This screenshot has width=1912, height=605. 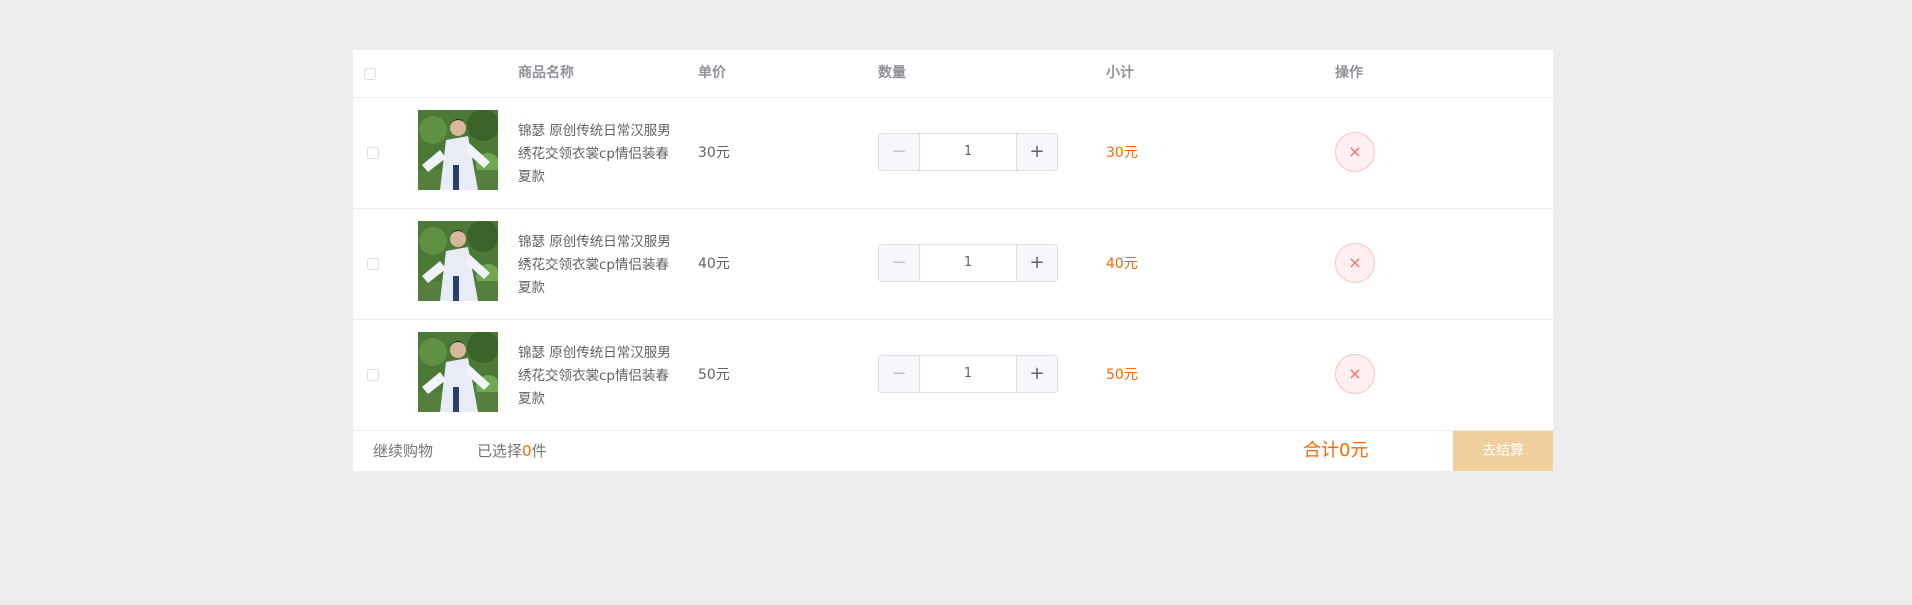 What do you see at coordinates (1349, 73) in the screenshot?
I see `column-action: 操作` at bounding box center [1349, 73].